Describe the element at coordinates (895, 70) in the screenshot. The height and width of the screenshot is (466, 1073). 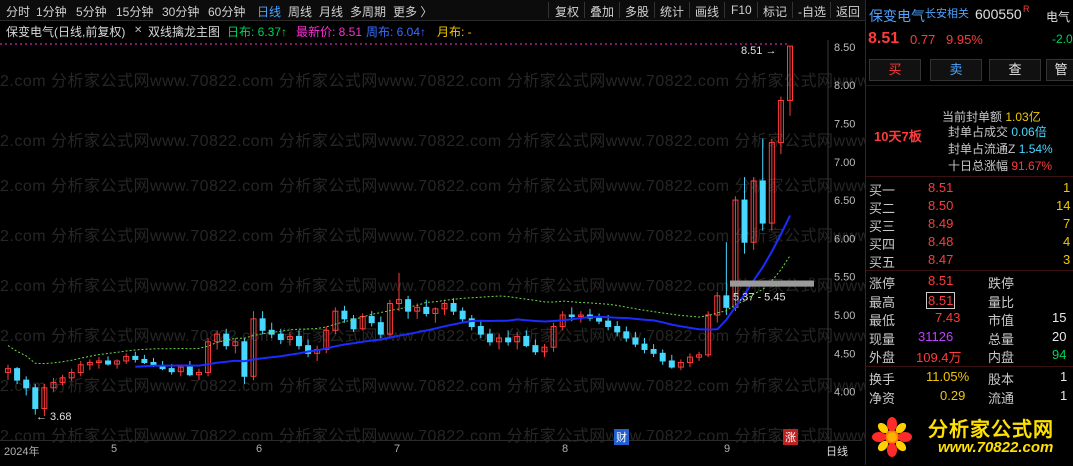
I see `buy-button: 买` at that location.